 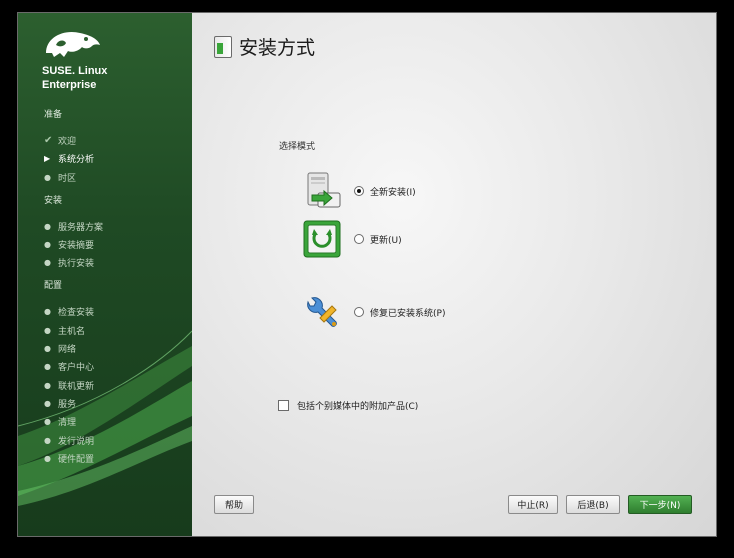 What do you see at coordinates (76, 387) in the screenshot?
I see `sidebar-item-label: 联机更新` at bounding box center [76, 387].